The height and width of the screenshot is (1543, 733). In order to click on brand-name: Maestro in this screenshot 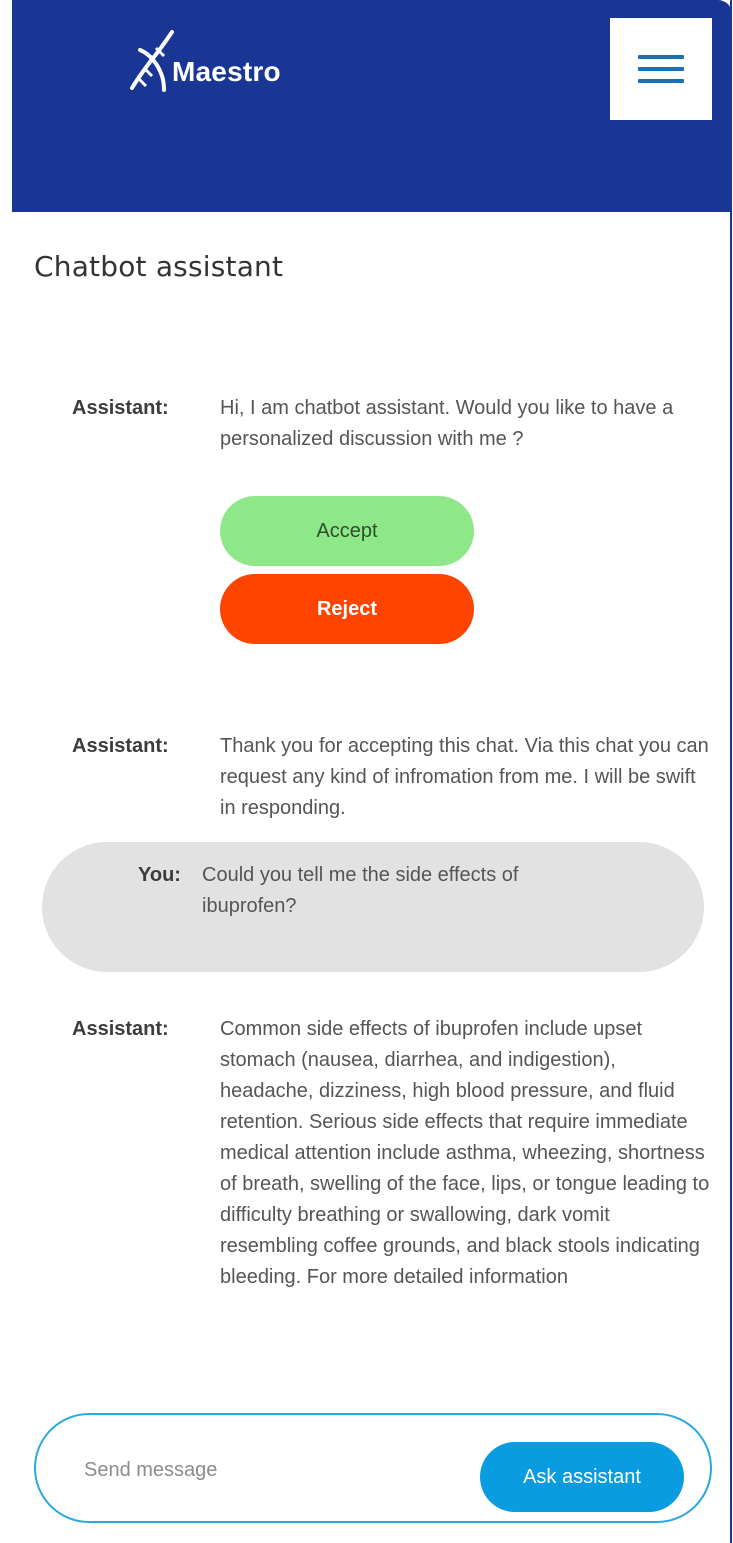, I will do `click(226, 71)`.